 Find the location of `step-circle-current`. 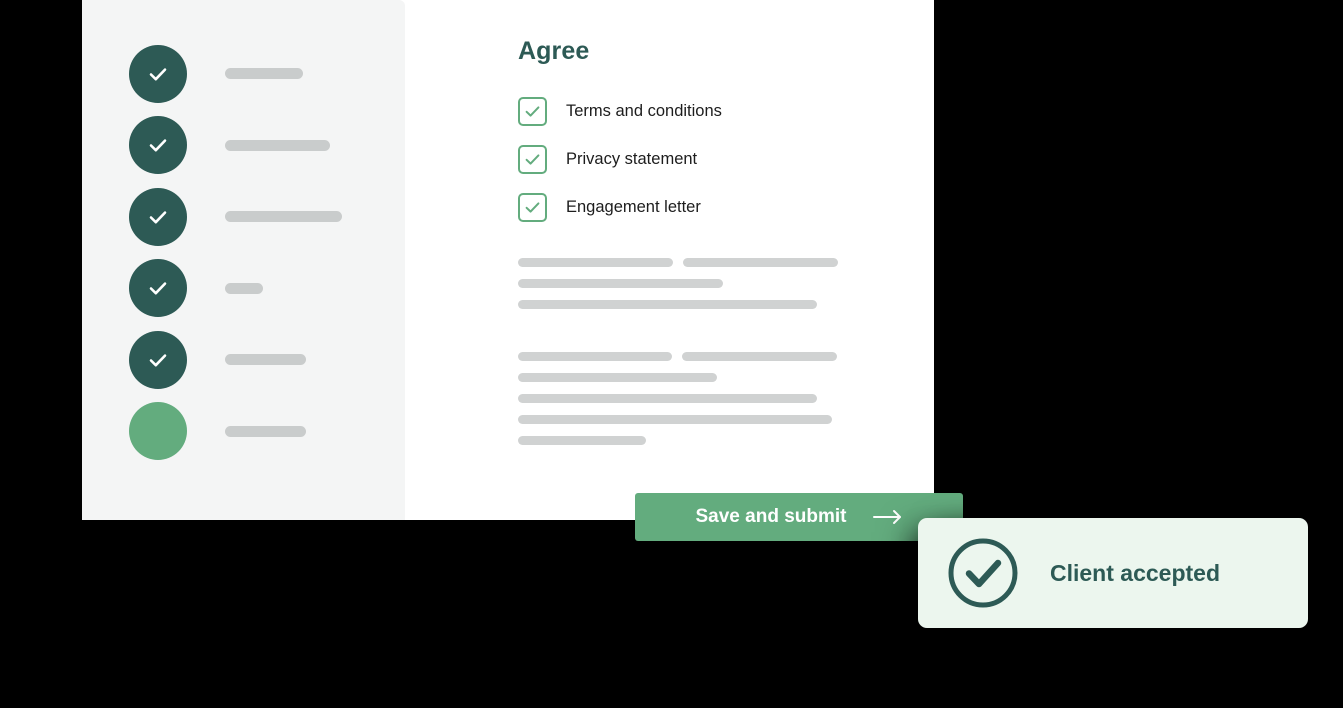

step-circle-current is located at coordinates (158, 431).